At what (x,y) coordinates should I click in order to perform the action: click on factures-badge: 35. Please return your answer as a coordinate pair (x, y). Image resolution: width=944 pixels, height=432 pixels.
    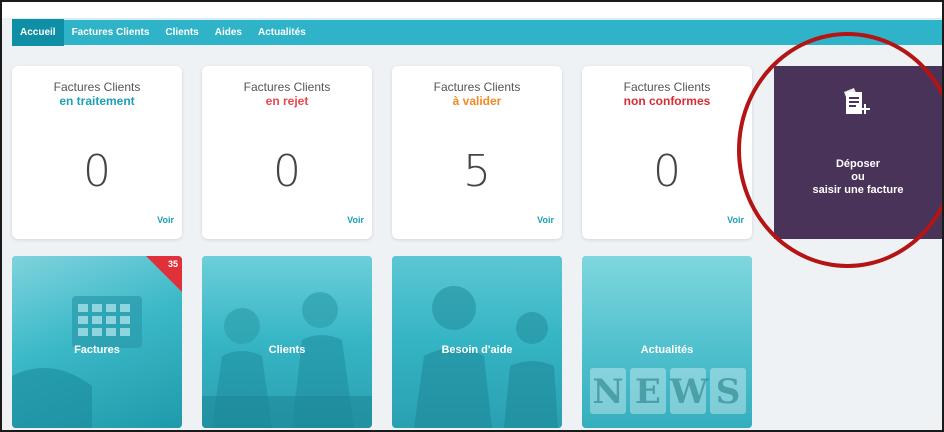
    Looking at the image, I should click on (172, 264).